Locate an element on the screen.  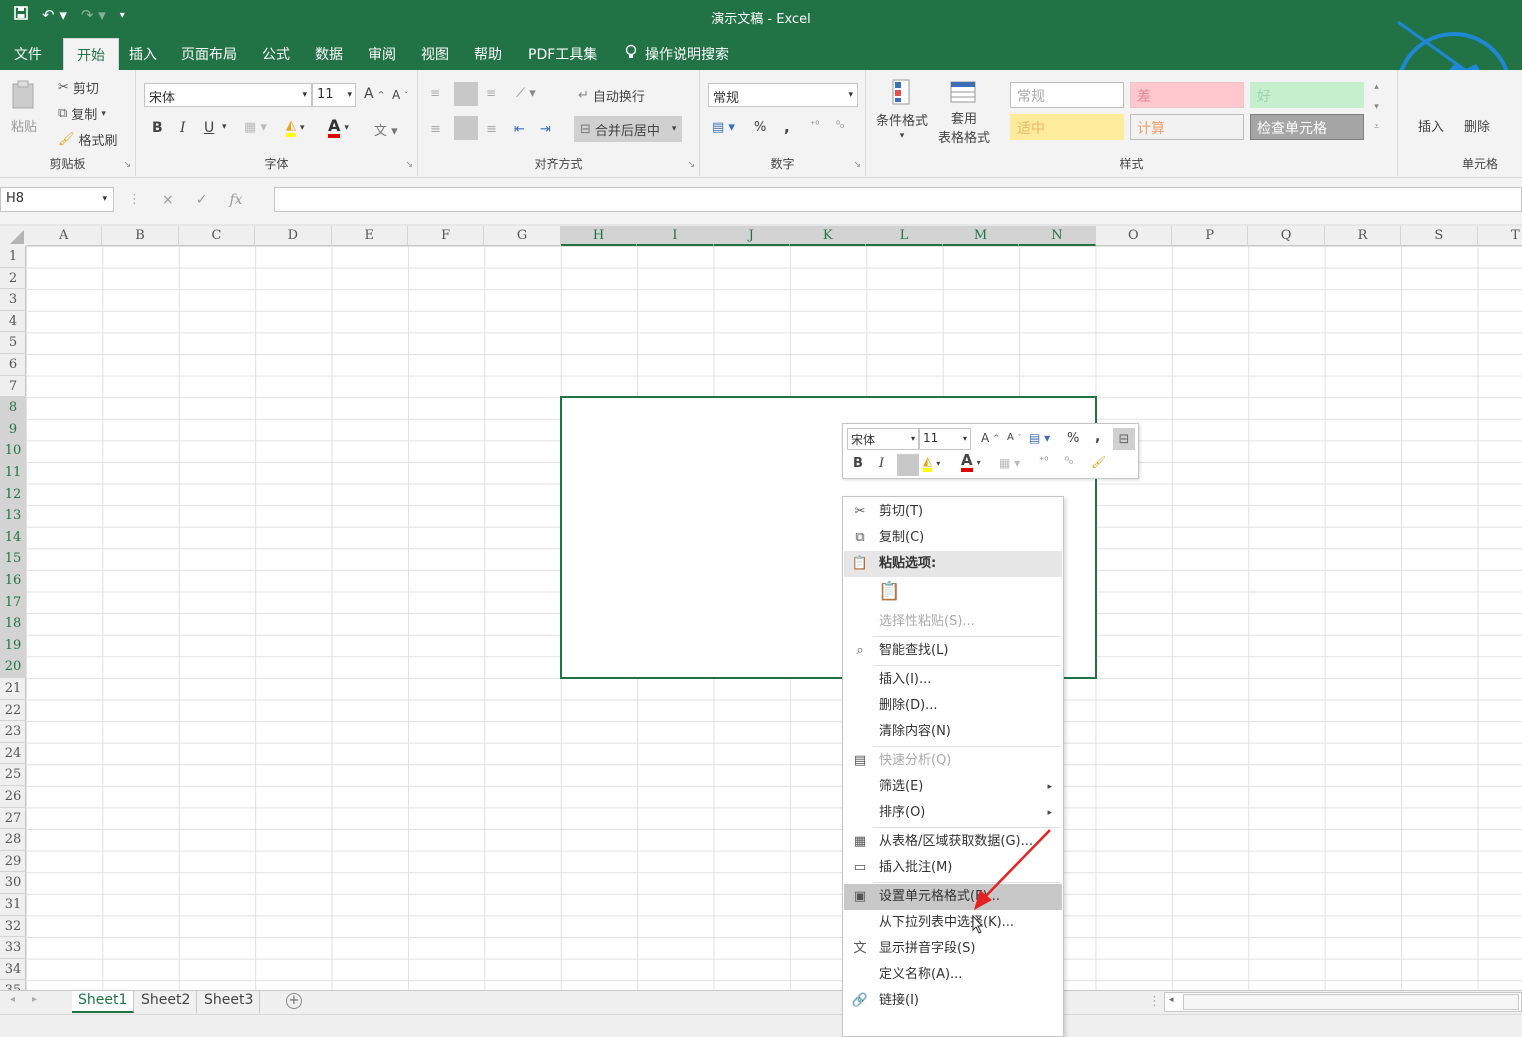
row-header: 28 is located at coordinates (13, 840).